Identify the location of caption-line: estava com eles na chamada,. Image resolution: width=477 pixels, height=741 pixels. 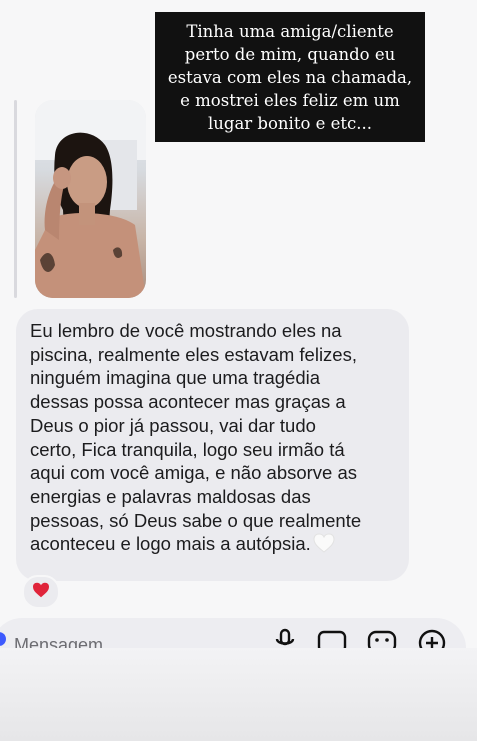
(290, 77).